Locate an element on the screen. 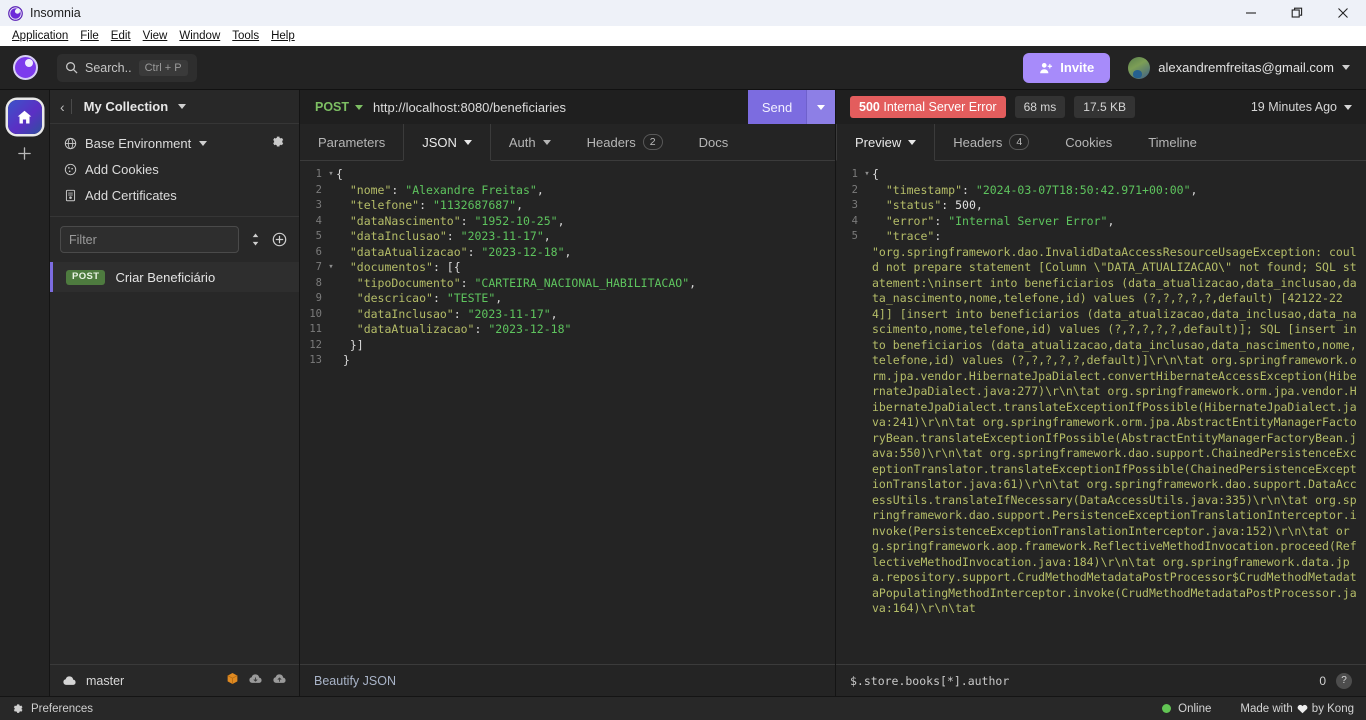 Image resolution: width=1366 pixels, height=720 pixels. maximize-button is located at coordinates (1297, 13).